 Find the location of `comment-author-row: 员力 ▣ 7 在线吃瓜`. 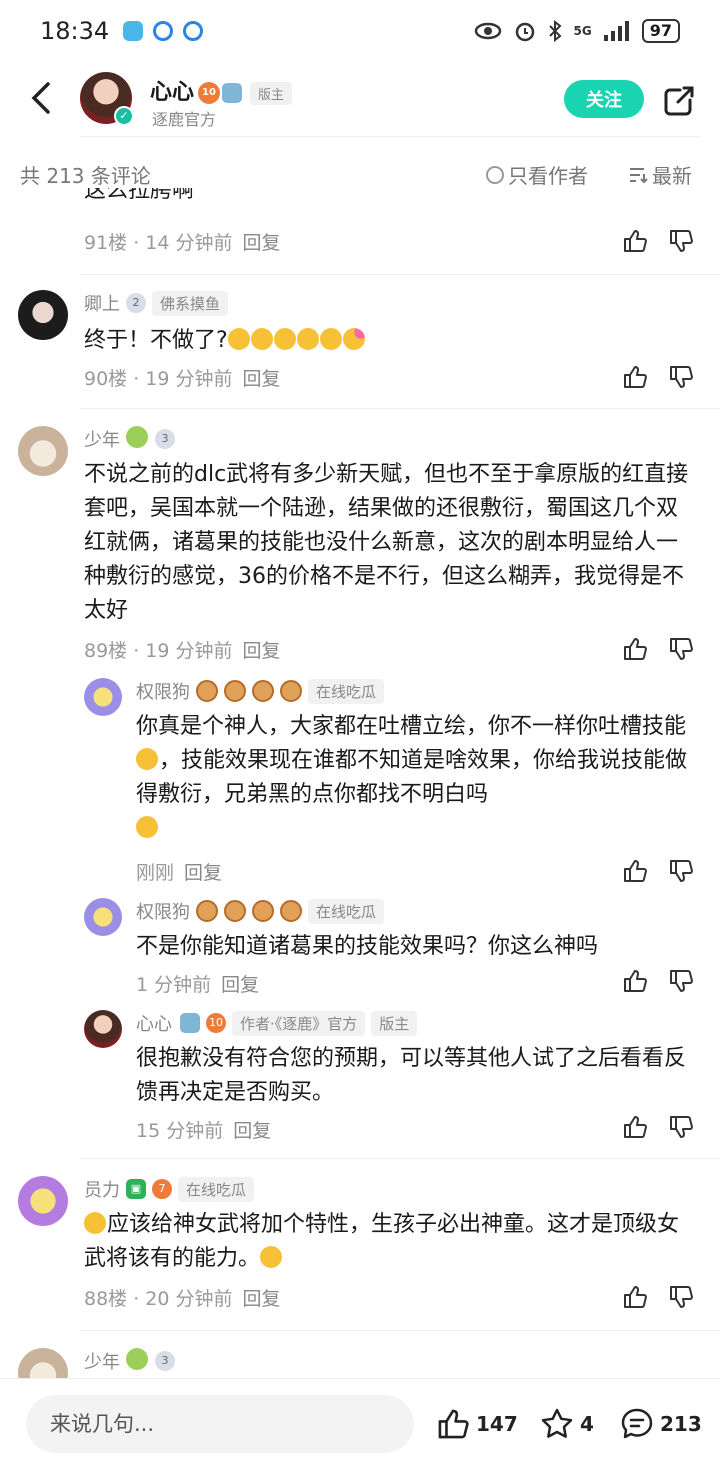

comment-author-row: 员力 ▣ 7 在线吃瓜 is located at coordinates (169, 1189).